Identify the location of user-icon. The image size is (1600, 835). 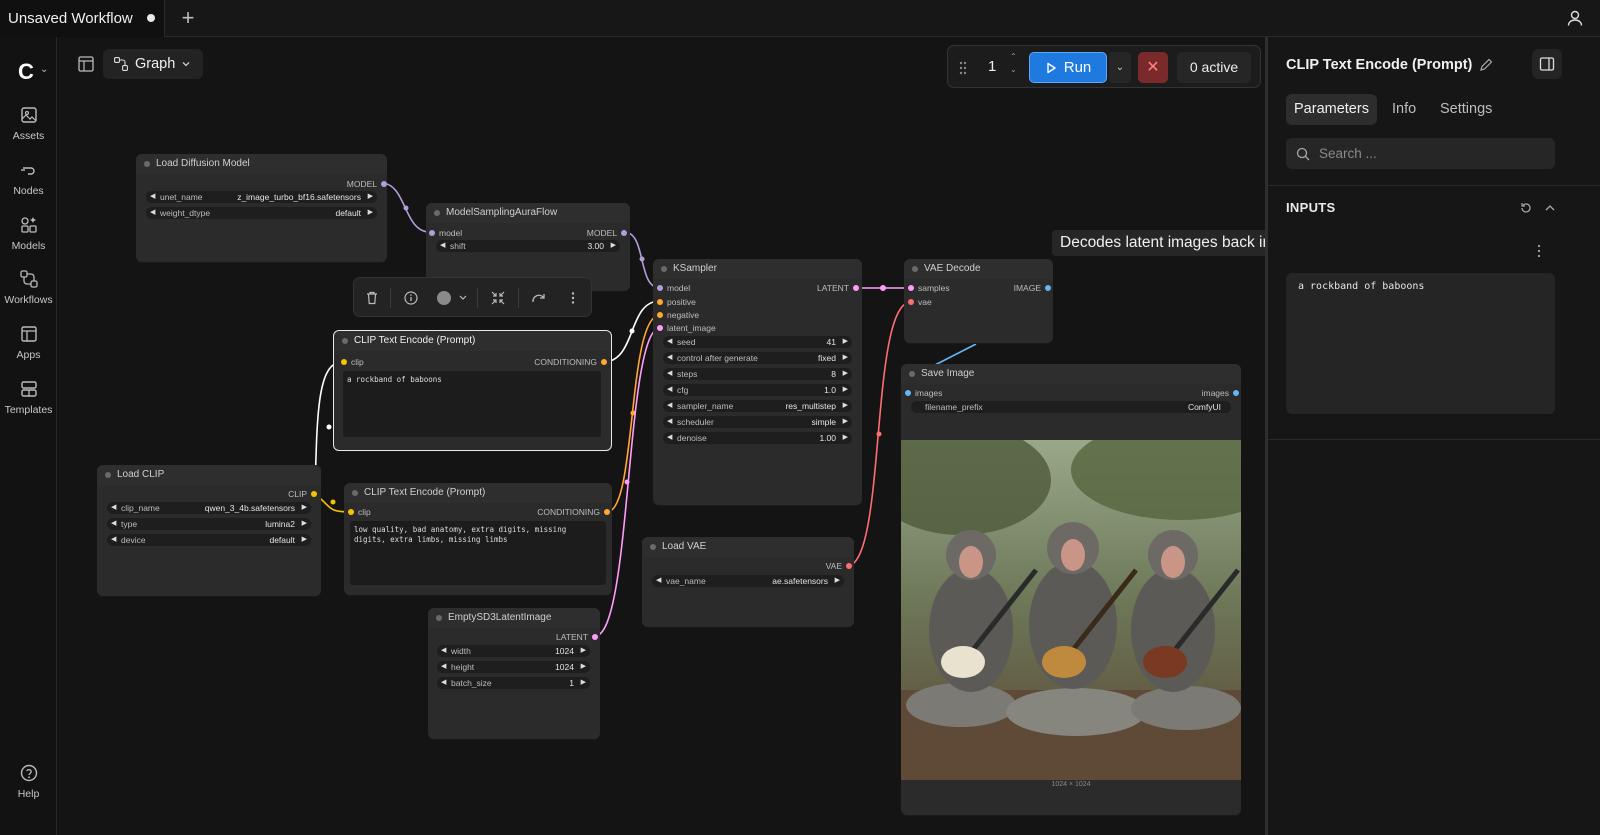
(1575, 18).